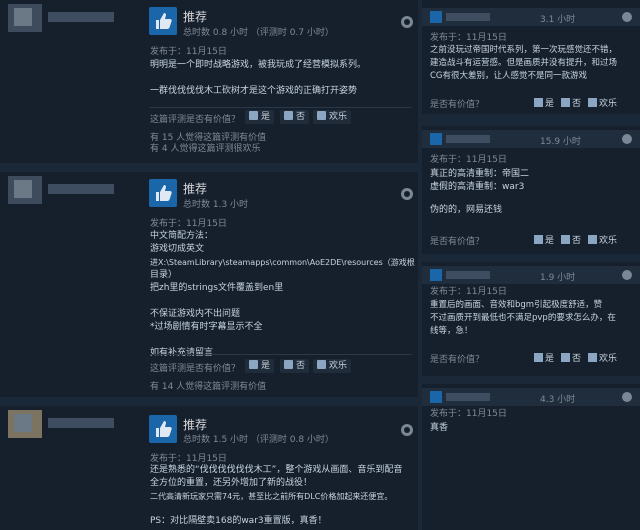 The width and height of the screenshot is (640, 530). Describe the element at coordinates (231, 483) in the screenshot. I see `review-line: 全方位的重置，还另外增加了新的战役！` at that location.